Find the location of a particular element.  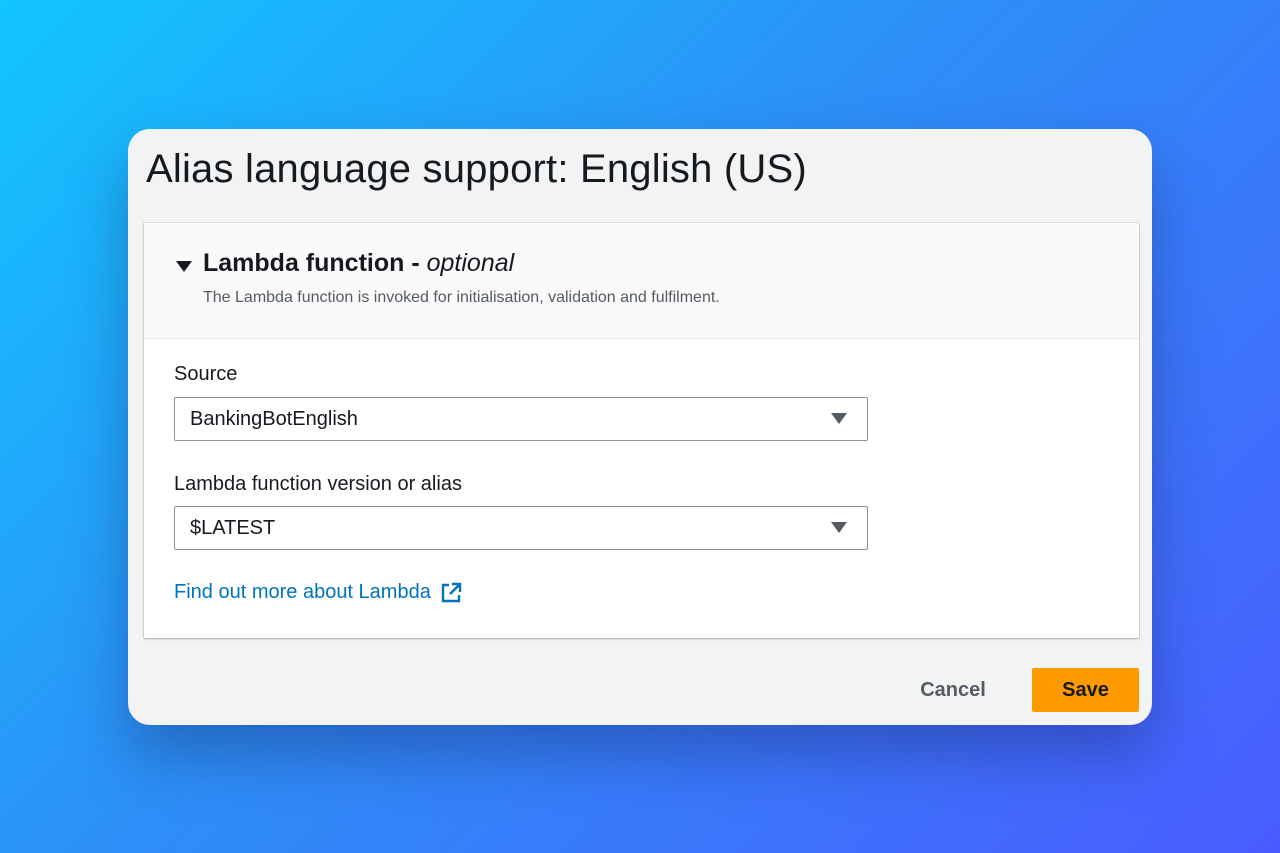

panel-heading-title: Lambda function is located at coordinates (304, 263).